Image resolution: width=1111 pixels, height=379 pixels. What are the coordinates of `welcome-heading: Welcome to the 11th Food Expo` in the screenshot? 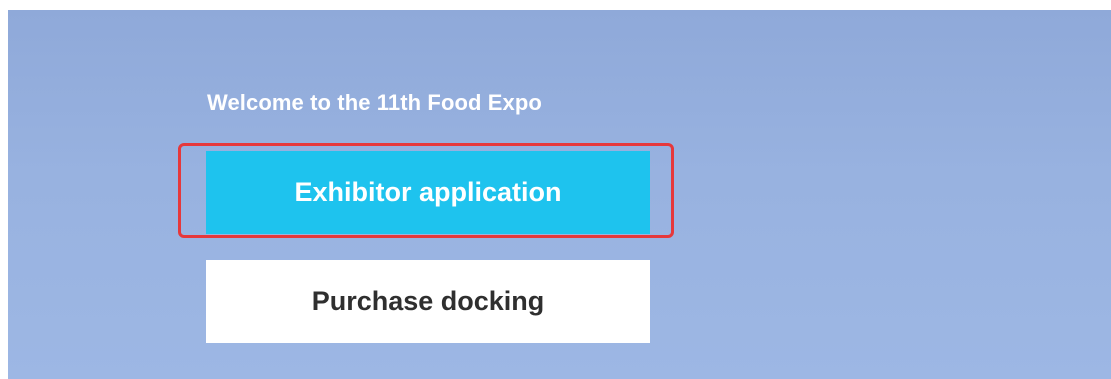 It's located at (374, 102).